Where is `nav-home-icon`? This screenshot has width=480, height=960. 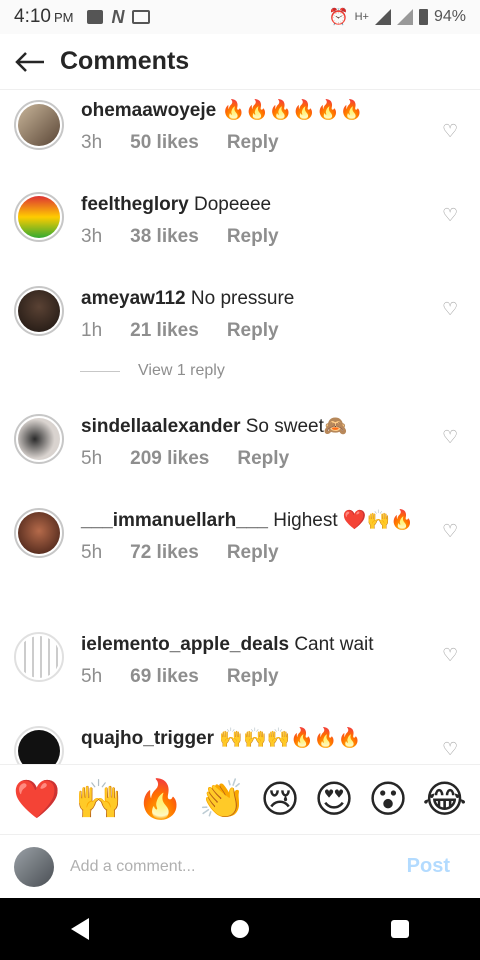 nav-home-icon is located at coordinates (240, 929).